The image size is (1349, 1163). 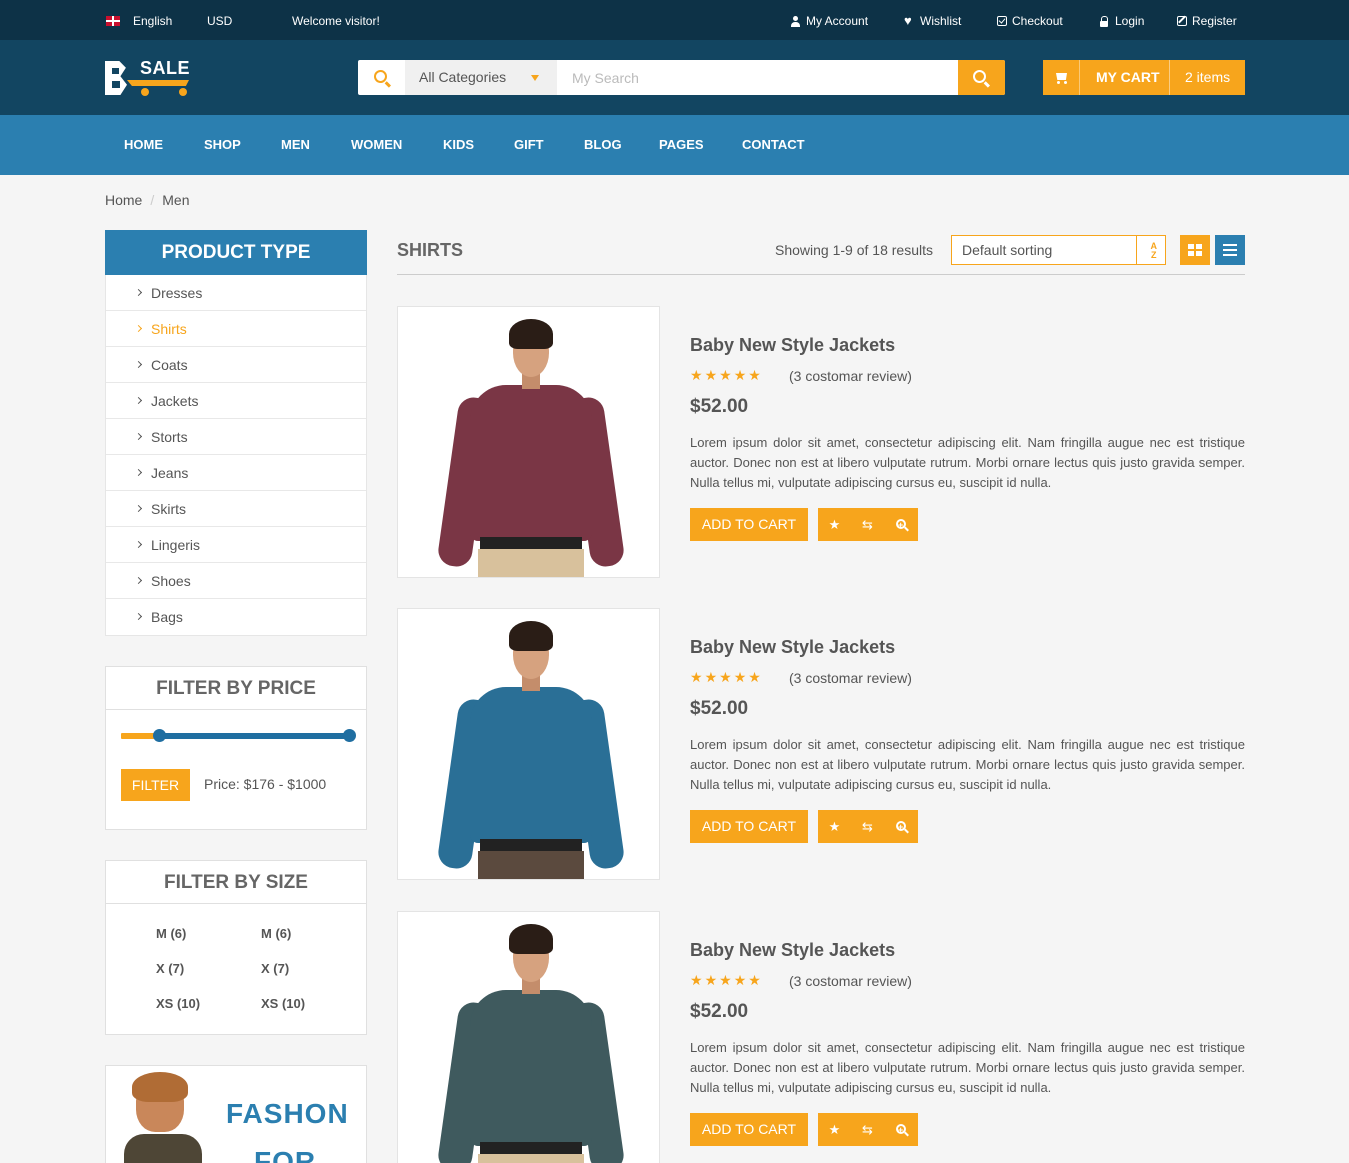 I want to click on nav-pages: PAGES, so click(x=681, y=144).